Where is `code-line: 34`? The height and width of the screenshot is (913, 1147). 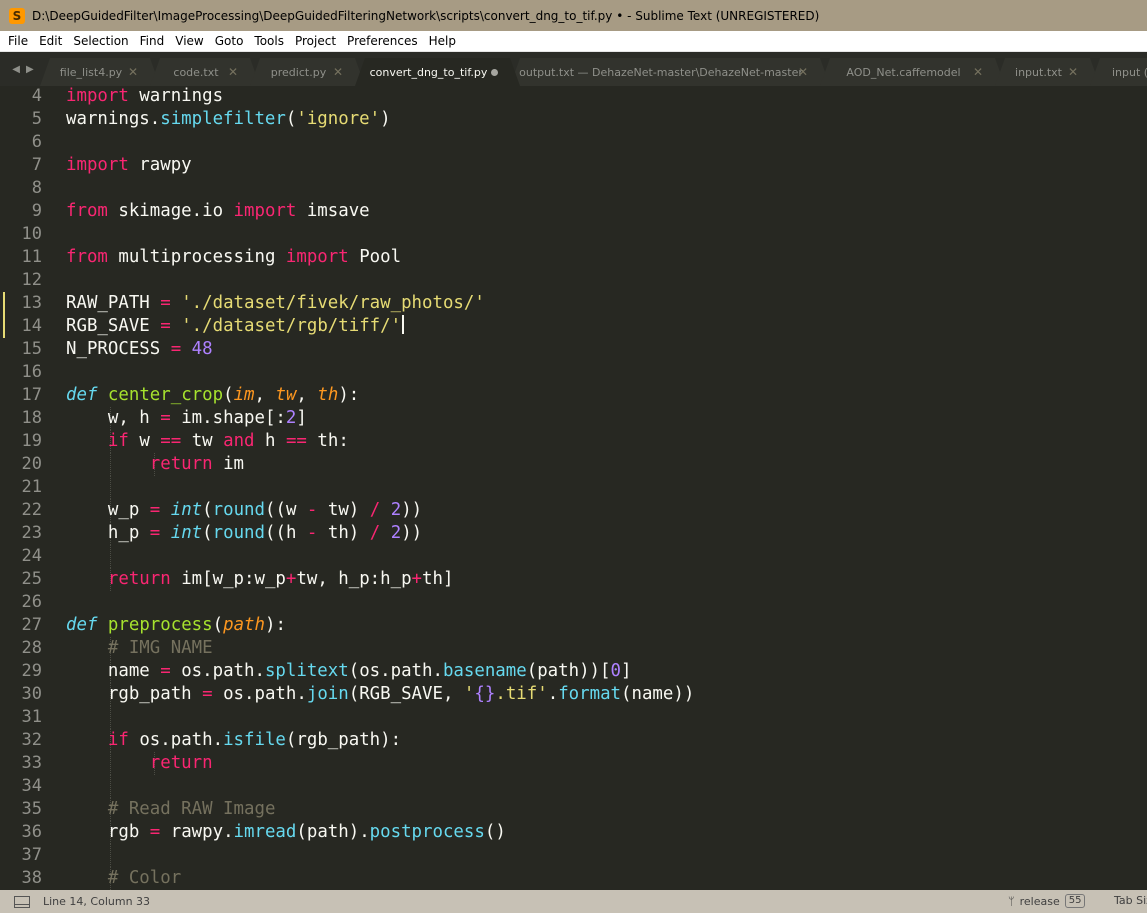
code-line: 34 is located at coordinates (573, 786).